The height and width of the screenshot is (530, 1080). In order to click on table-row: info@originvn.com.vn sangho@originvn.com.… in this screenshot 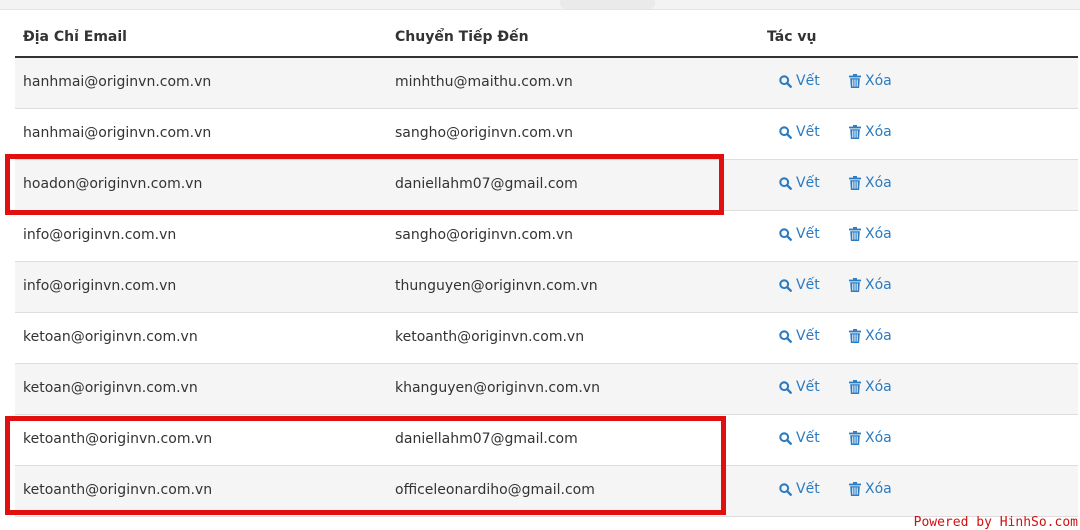, I will do `click(546, 236)`.